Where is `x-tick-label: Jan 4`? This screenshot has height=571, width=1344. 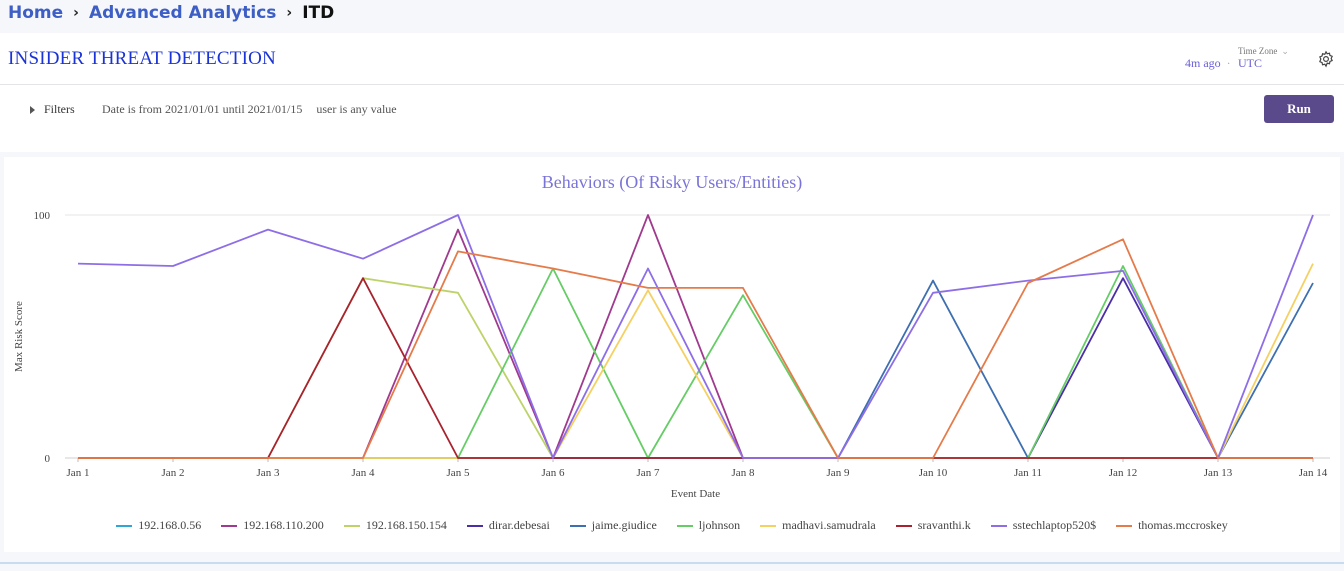
x-tick-label: Jan 4 is located at coordinates (363, 473).